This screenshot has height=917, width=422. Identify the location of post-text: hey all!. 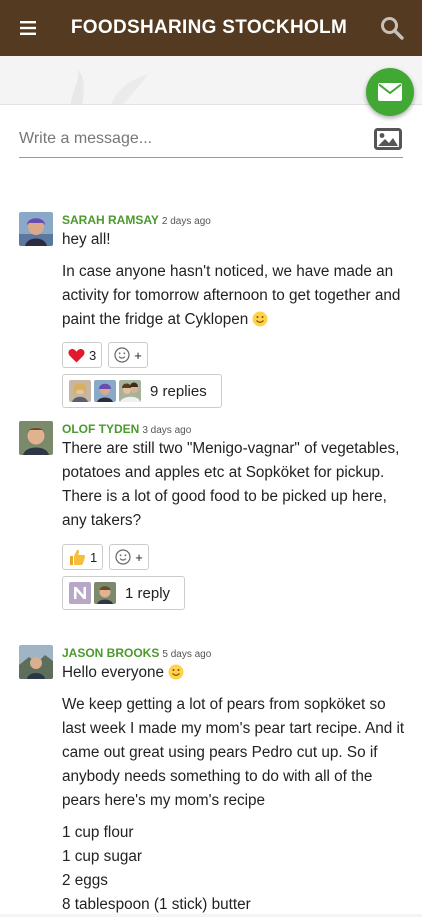
(86, 239).